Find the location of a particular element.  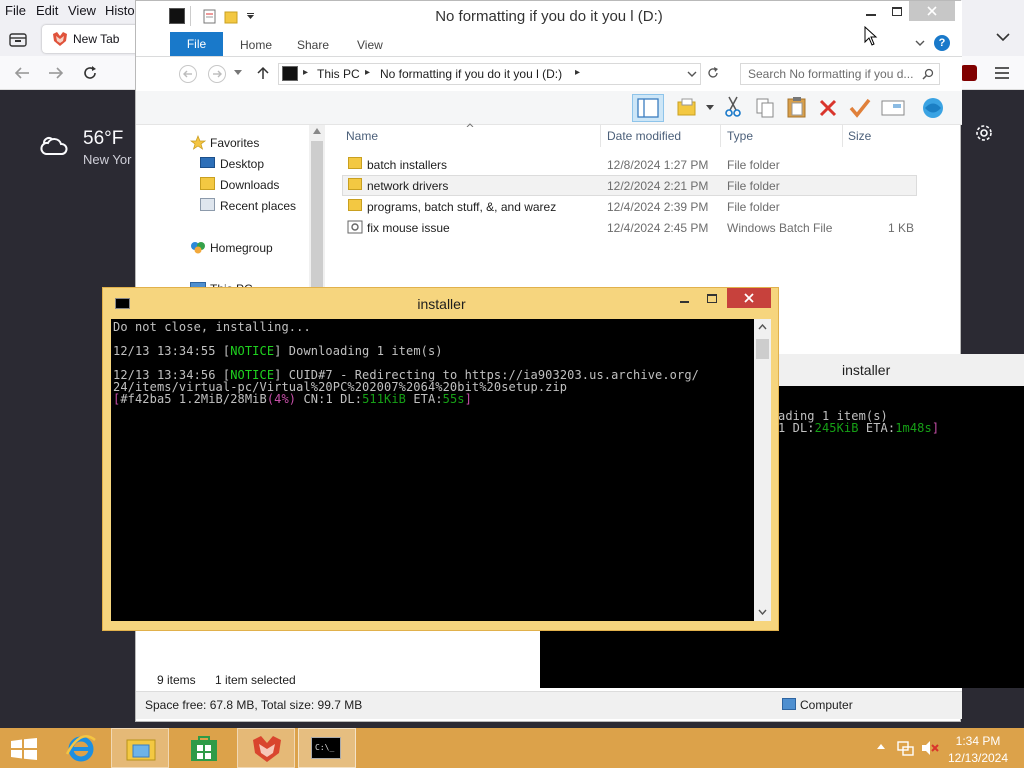

console-scrollbar is located at coordinates (762, 470).